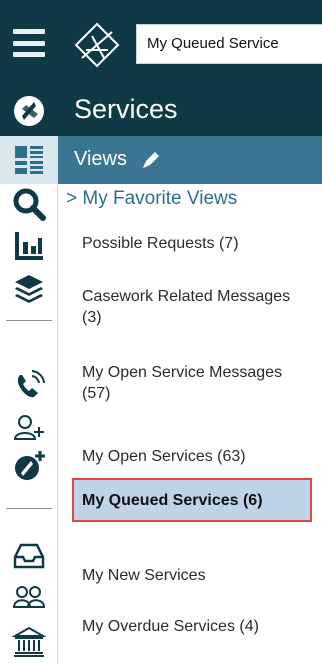 This screenshot has width=322, height=664. I want to click on add-service-icon, so click(29, 466).